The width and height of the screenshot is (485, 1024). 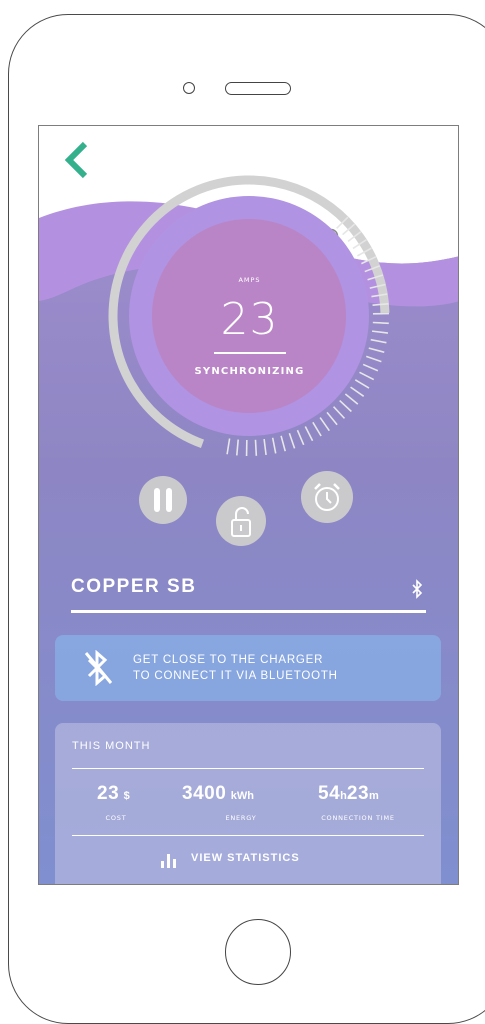 What do you see at coordinates (245, 858) in the screenshot?
I see `view-statistics-label: VIEW STATISTICS` at bounding box center [245, 858].